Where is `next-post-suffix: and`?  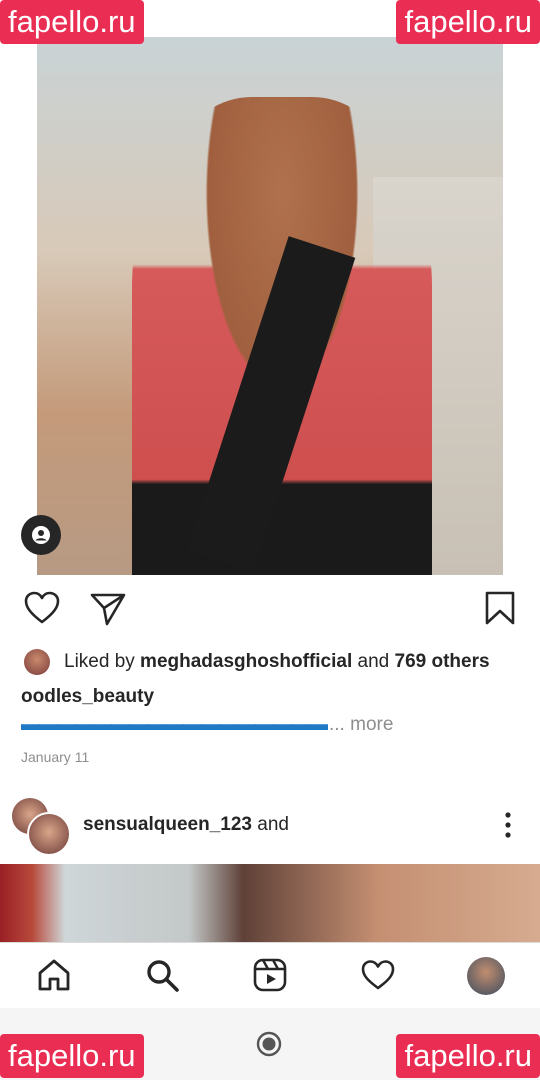 next-post-suffix: and is located at coordinates (270, 824).